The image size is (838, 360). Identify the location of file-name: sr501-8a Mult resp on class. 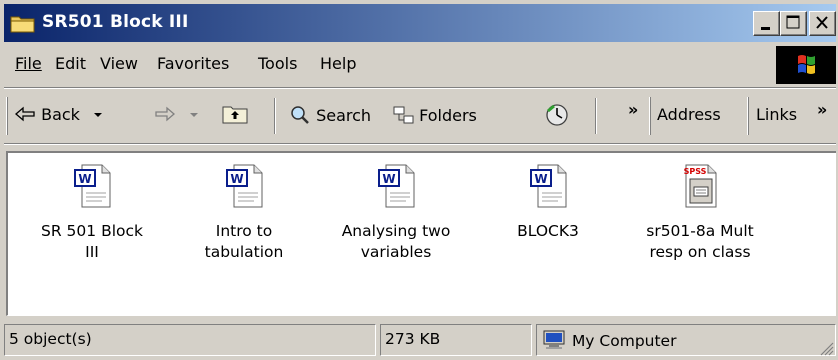
(700, 242).